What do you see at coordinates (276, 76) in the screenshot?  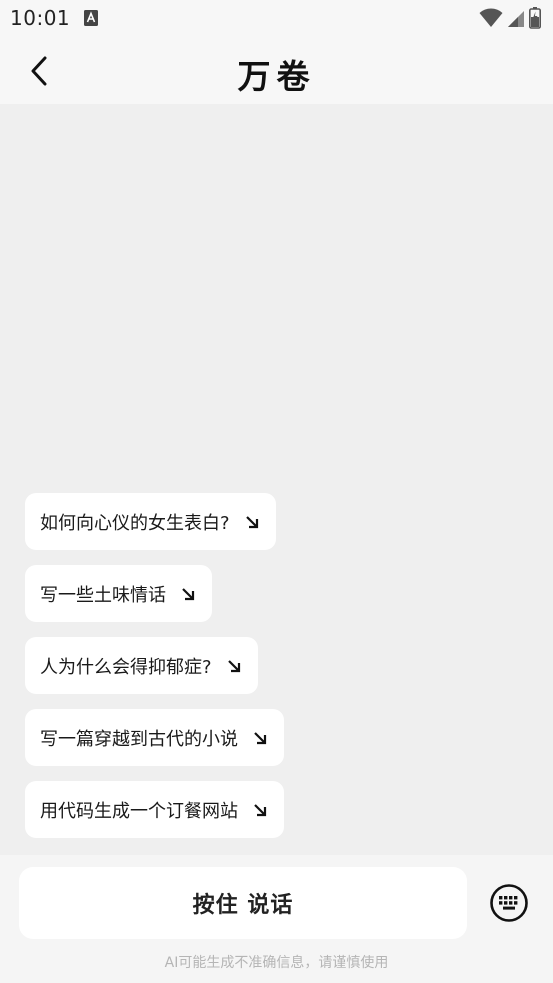 I see `page-title: 万卷` at bounding box center [276, 76].